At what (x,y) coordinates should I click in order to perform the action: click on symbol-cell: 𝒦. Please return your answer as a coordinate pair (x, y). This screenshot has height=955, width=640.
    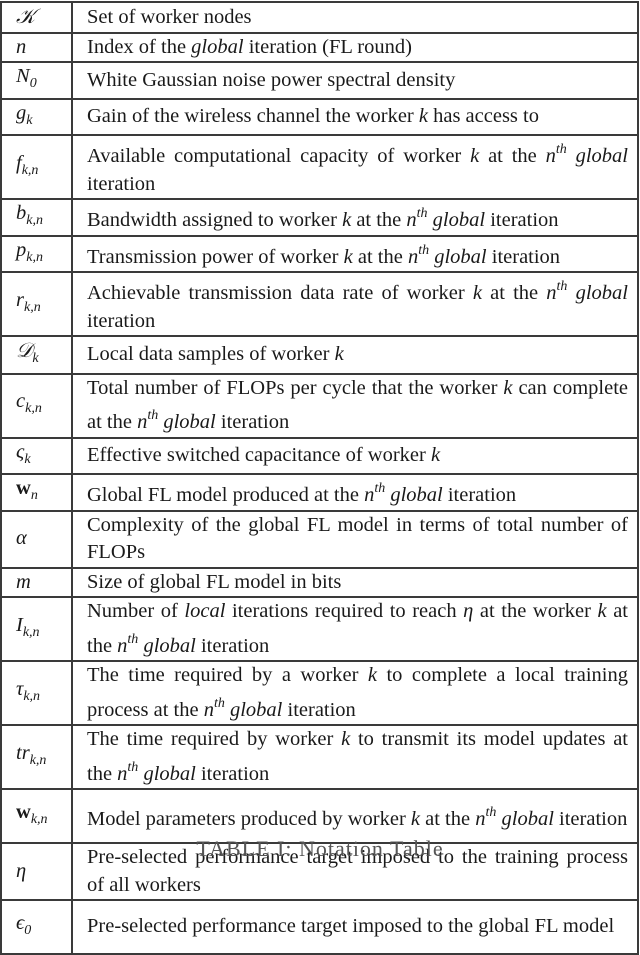
    Looking at the image, I should click on (36, 17).